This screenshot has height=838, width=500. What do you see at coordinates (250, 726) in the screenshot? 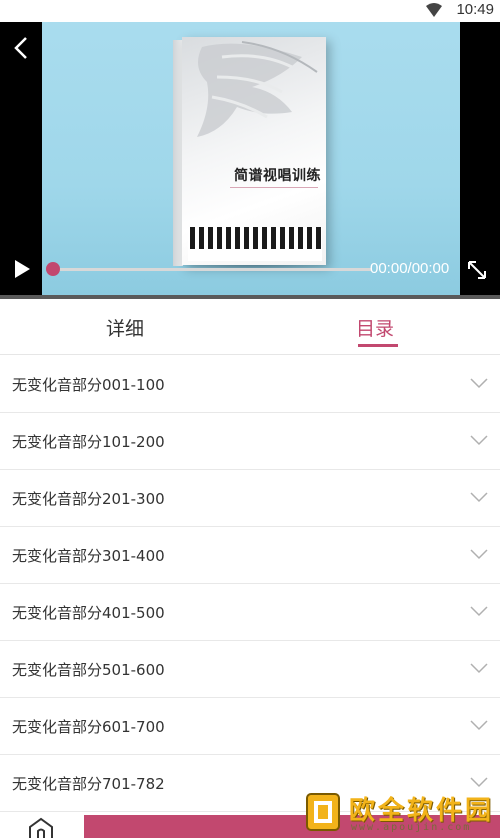
I see `list-item: 无变化音部分601-700` at bounding box center [250, 726].